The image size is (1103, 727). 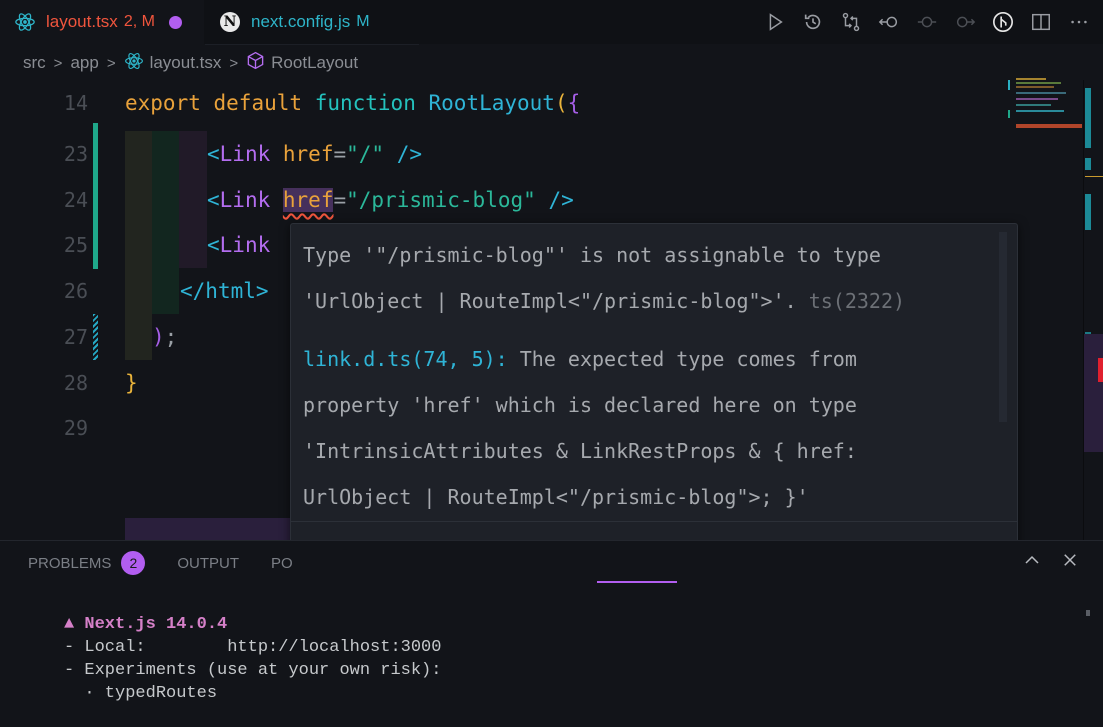 I want to click on scrollbar-thumb, so click(x=1093, y=393).